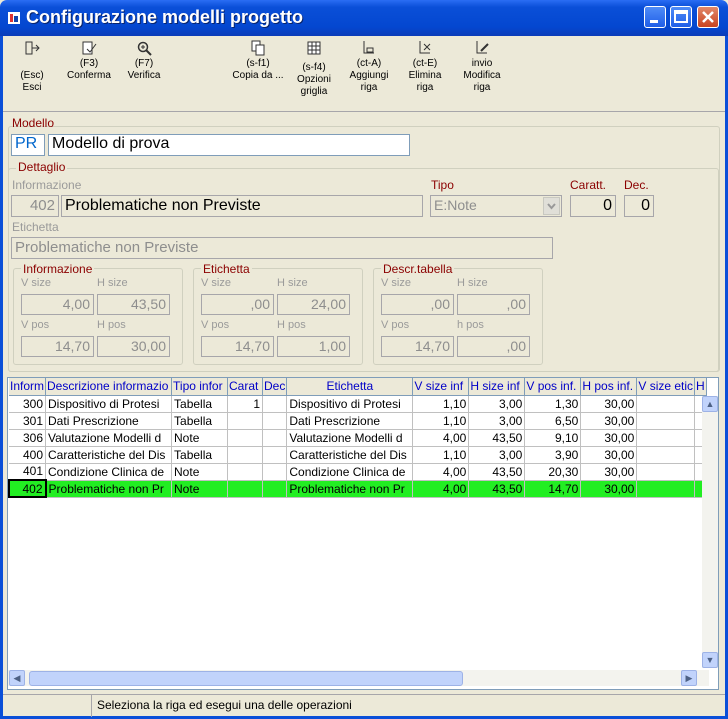  What do you see at coordinates (200, 387) in the screenshot?
I see `column-header: Tipo infor` at bounding box center [200, 387].